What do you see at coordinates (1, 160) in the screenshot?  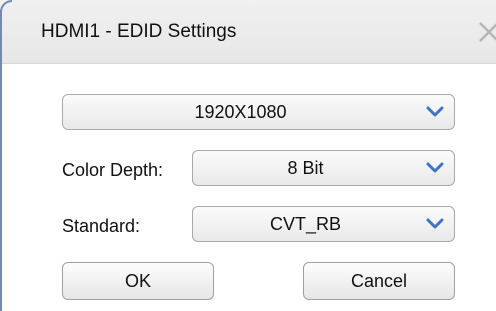 I see `window-left-border` at bounding box center [1, 160].